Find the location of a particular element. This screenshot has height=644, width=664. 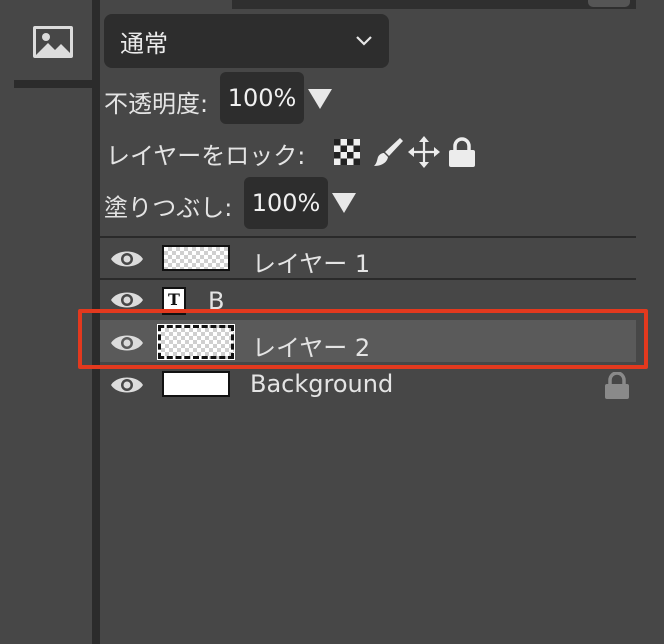

layer-name: レイヤー 1 is located at coordinates (311, 264).